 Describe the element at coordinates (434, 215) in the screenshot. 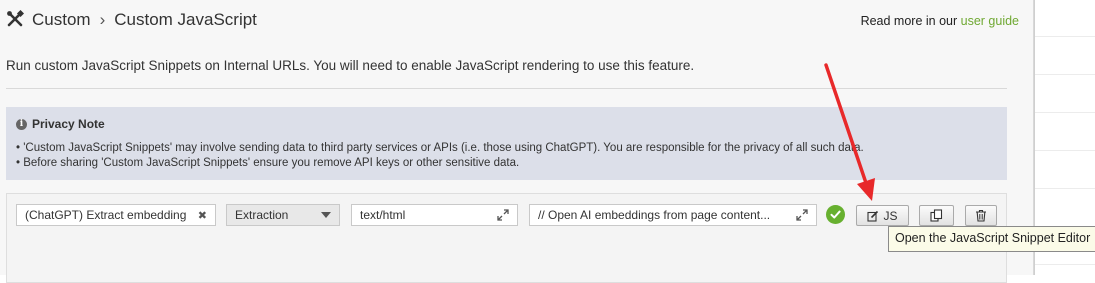

I see `content-type-input: text/html` at that location.